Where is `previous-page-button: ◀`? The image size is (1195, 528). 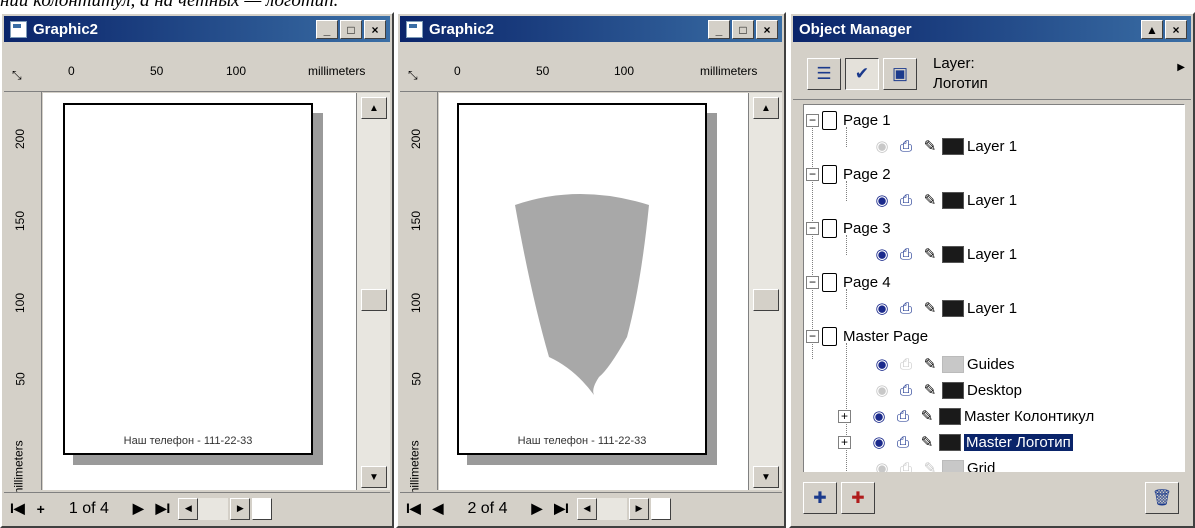 previous-page-button: ◀ is located at coordinates (438, 508).